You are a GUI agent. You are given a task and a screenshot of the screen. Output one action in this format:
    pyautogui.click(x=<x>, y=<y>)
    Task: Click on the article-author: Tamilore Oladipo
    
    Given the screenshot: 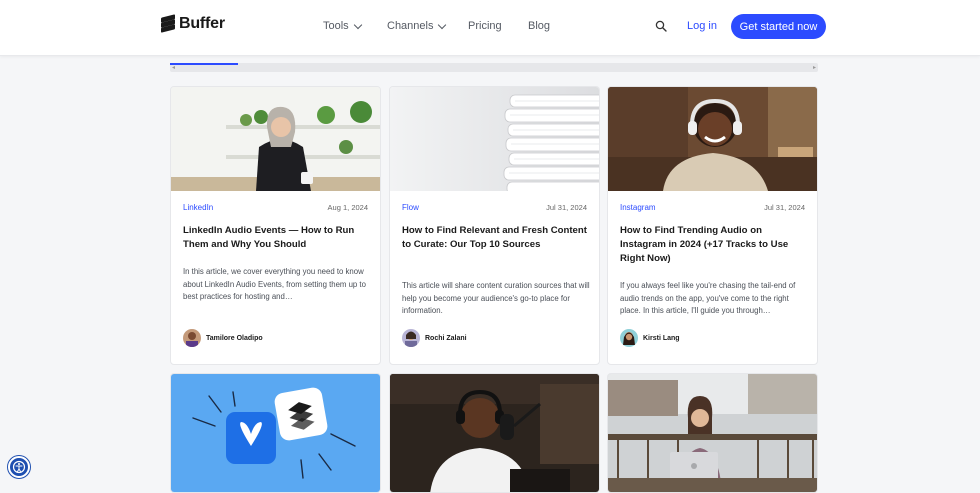 What is the action you would take?
    pyautogui.click(x=223, y=338)
    